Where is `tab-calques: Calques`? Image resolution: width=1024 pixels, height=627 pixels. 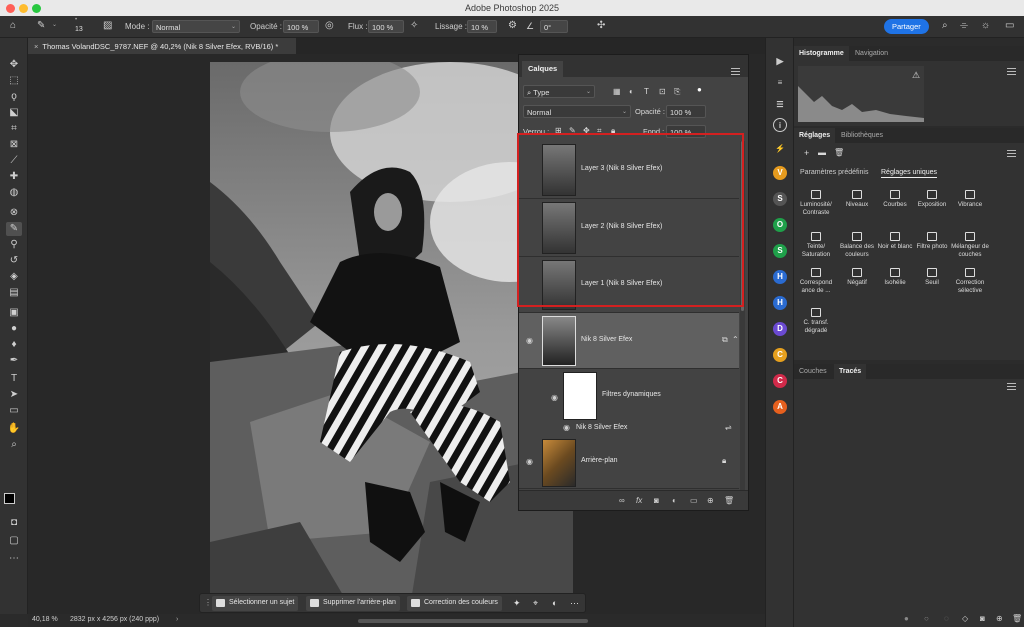
tab-calques: Calques is located at coordinates (543, 69).